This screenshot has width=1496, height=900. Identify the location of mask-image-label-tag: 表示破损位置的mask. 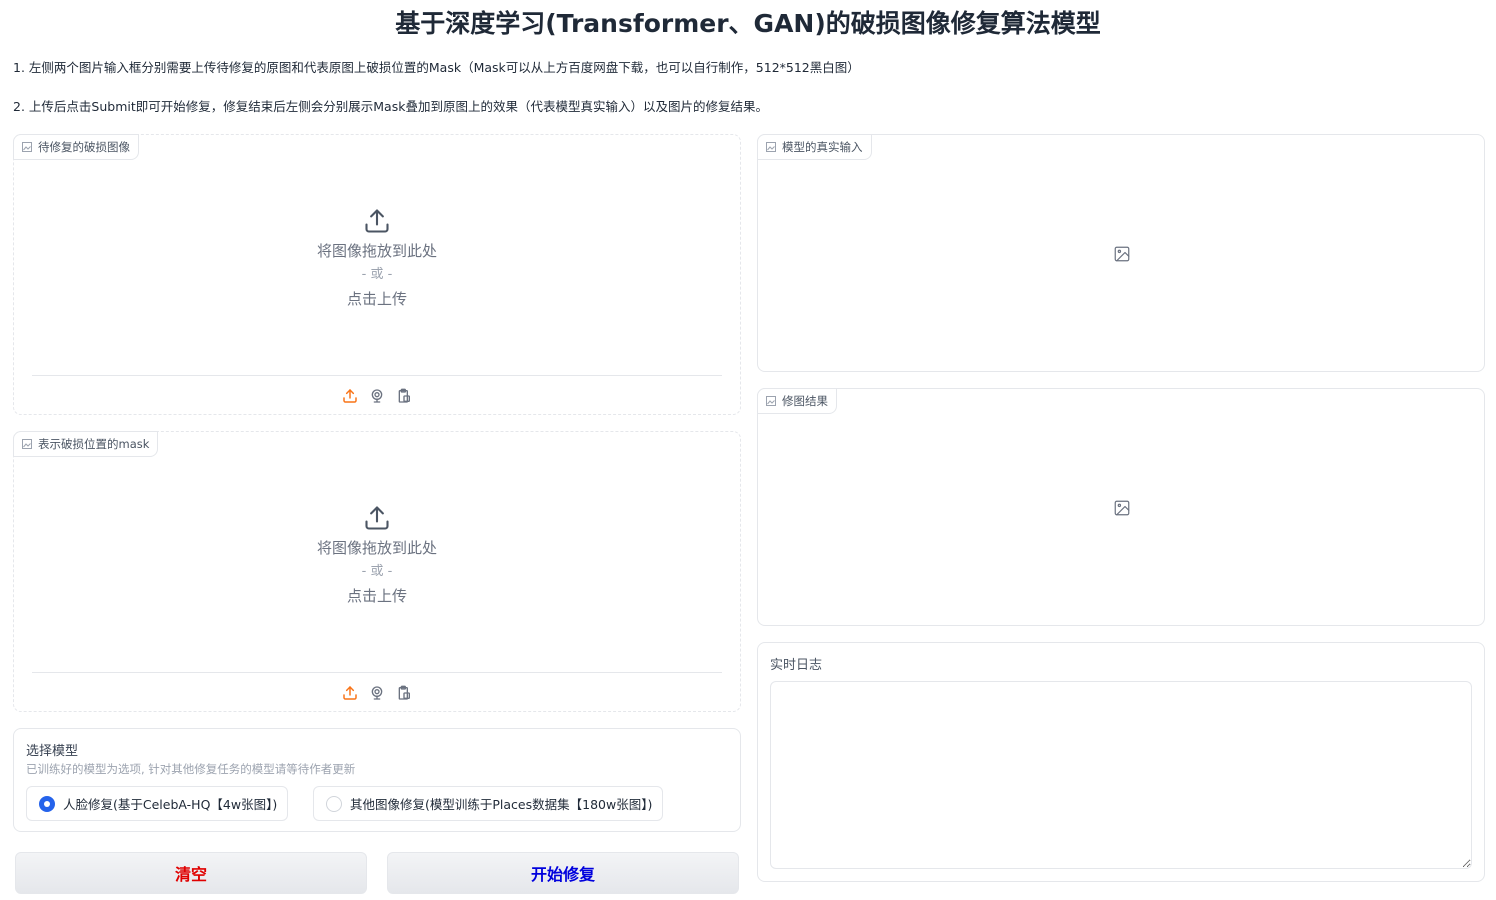
(86, 444).